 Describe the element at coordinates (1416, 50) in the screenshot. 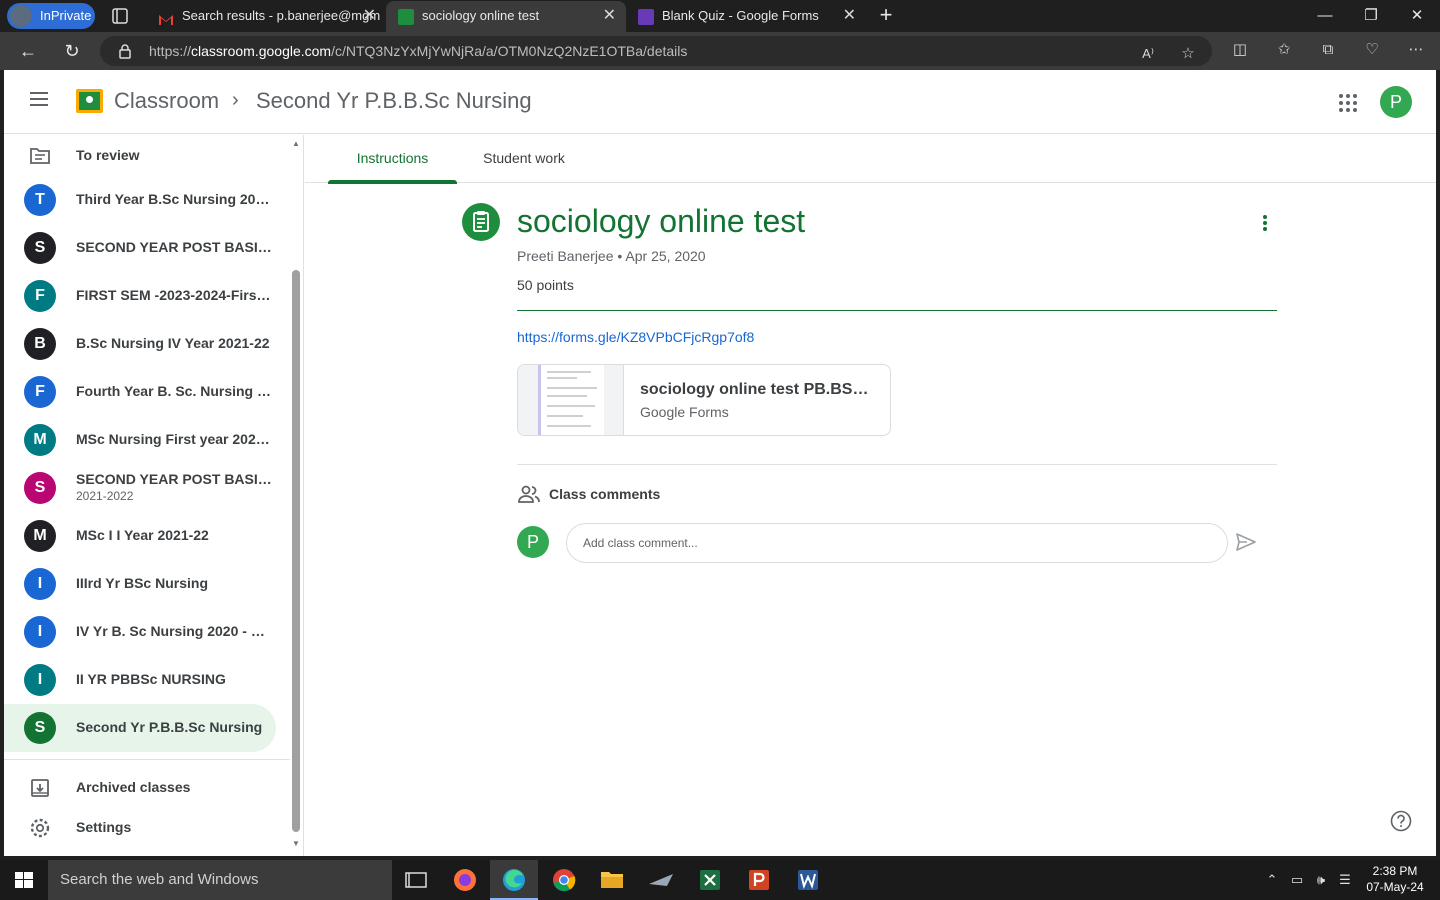

I see `settings-more-icon: ⋯` at that location.